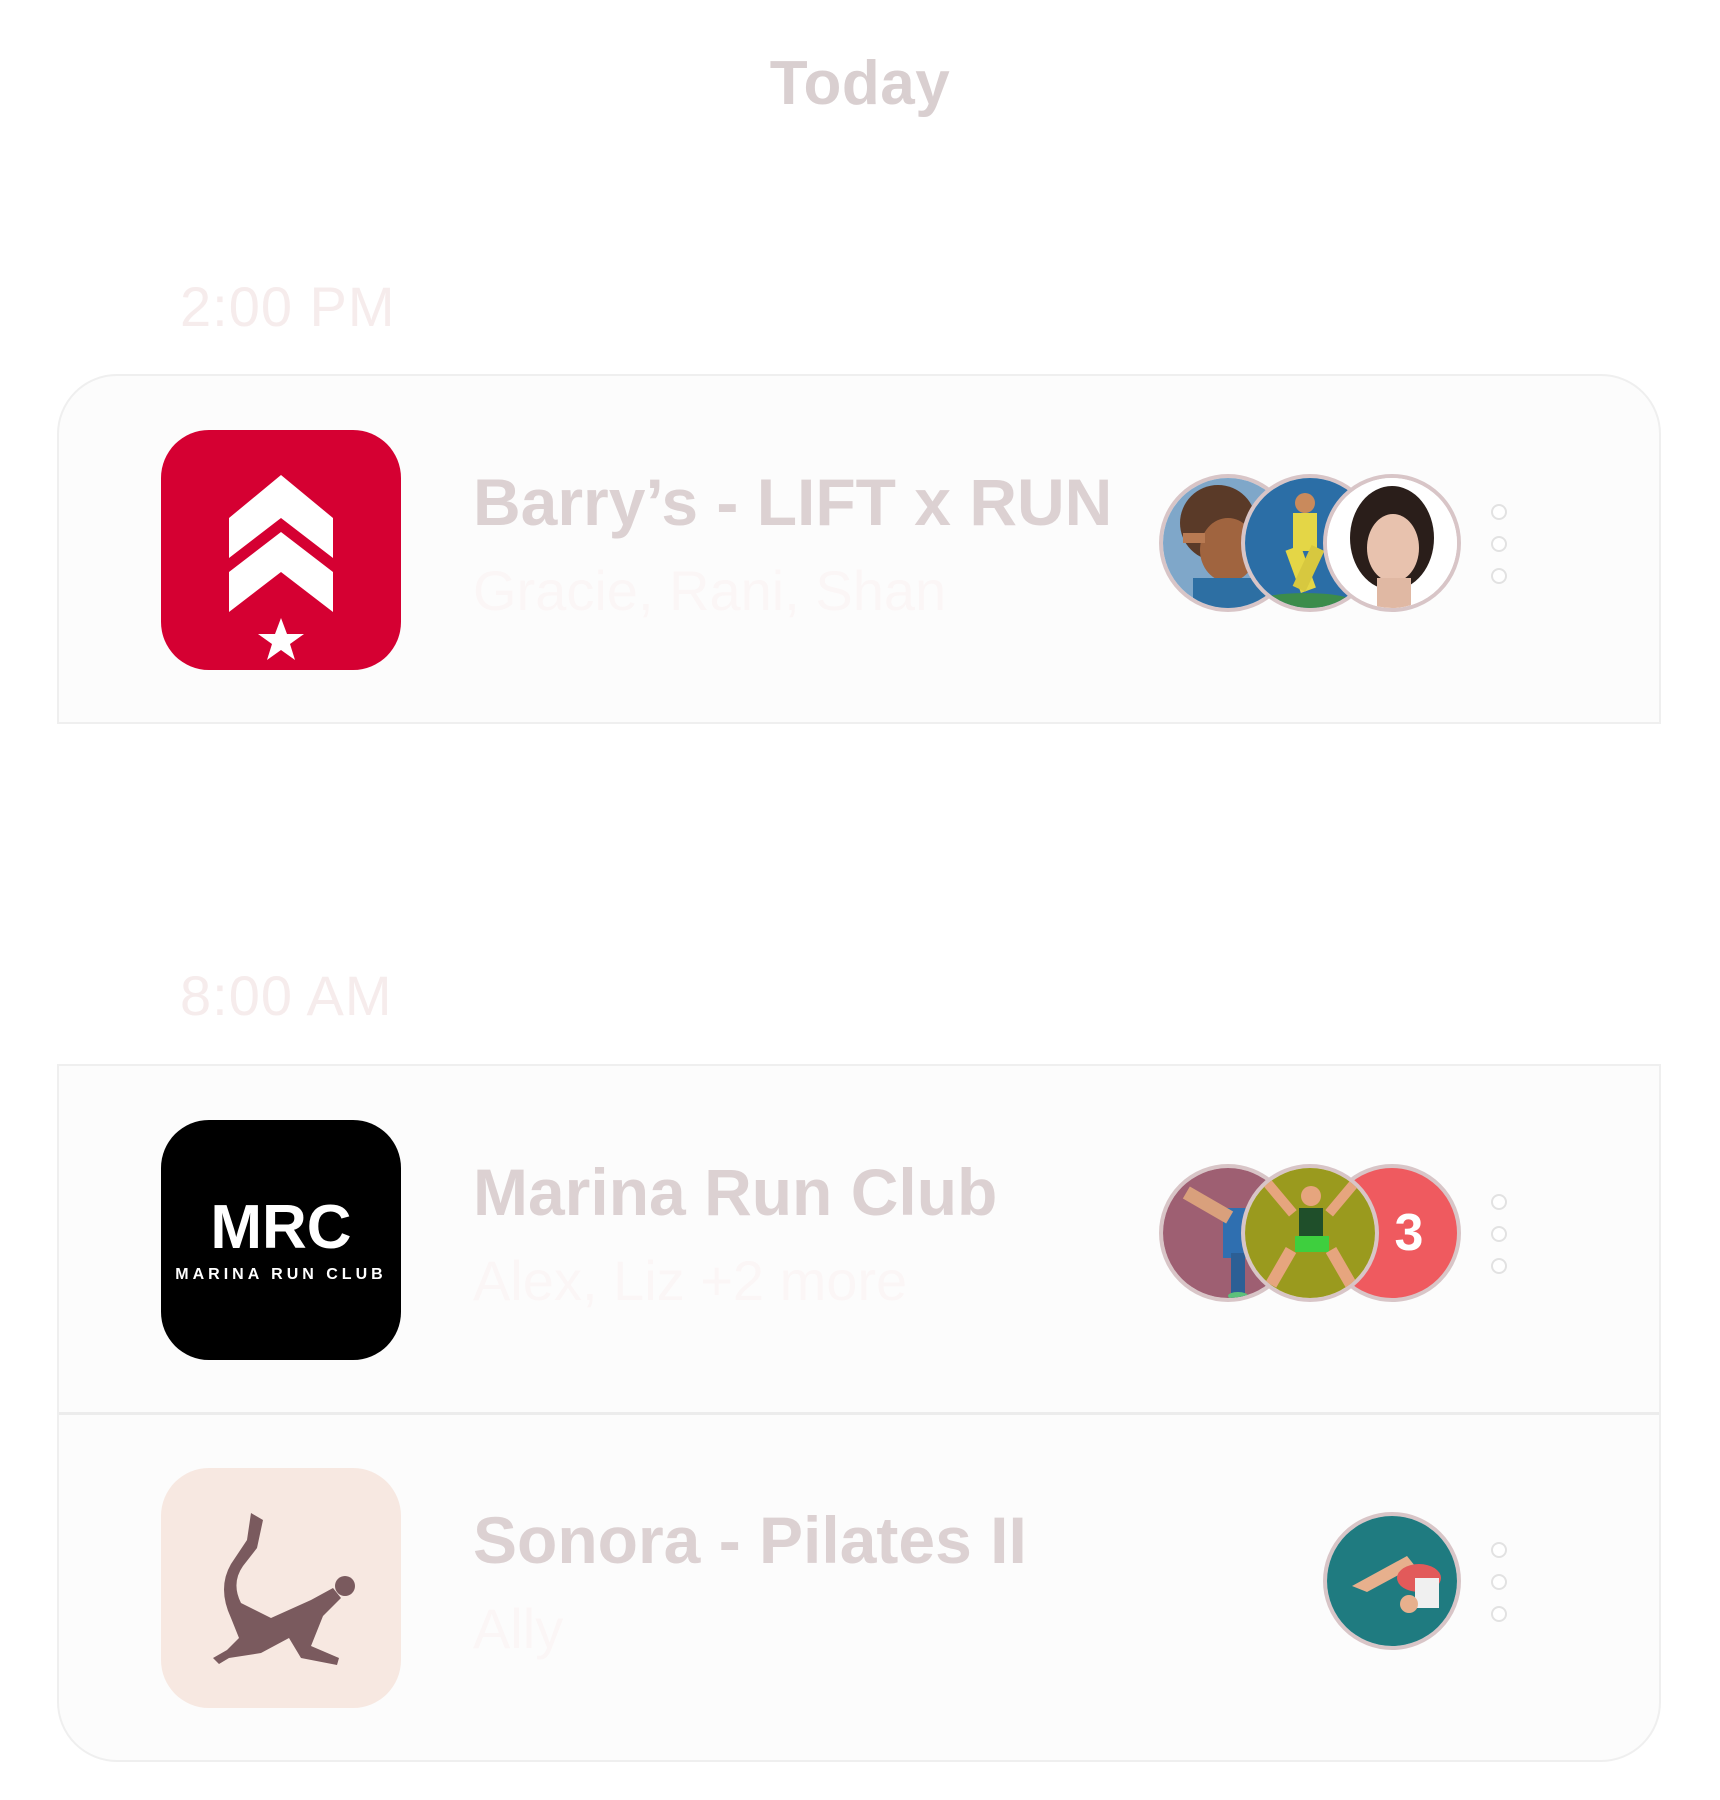  I want to click on dancer-avatar, so click(1310, 1233).